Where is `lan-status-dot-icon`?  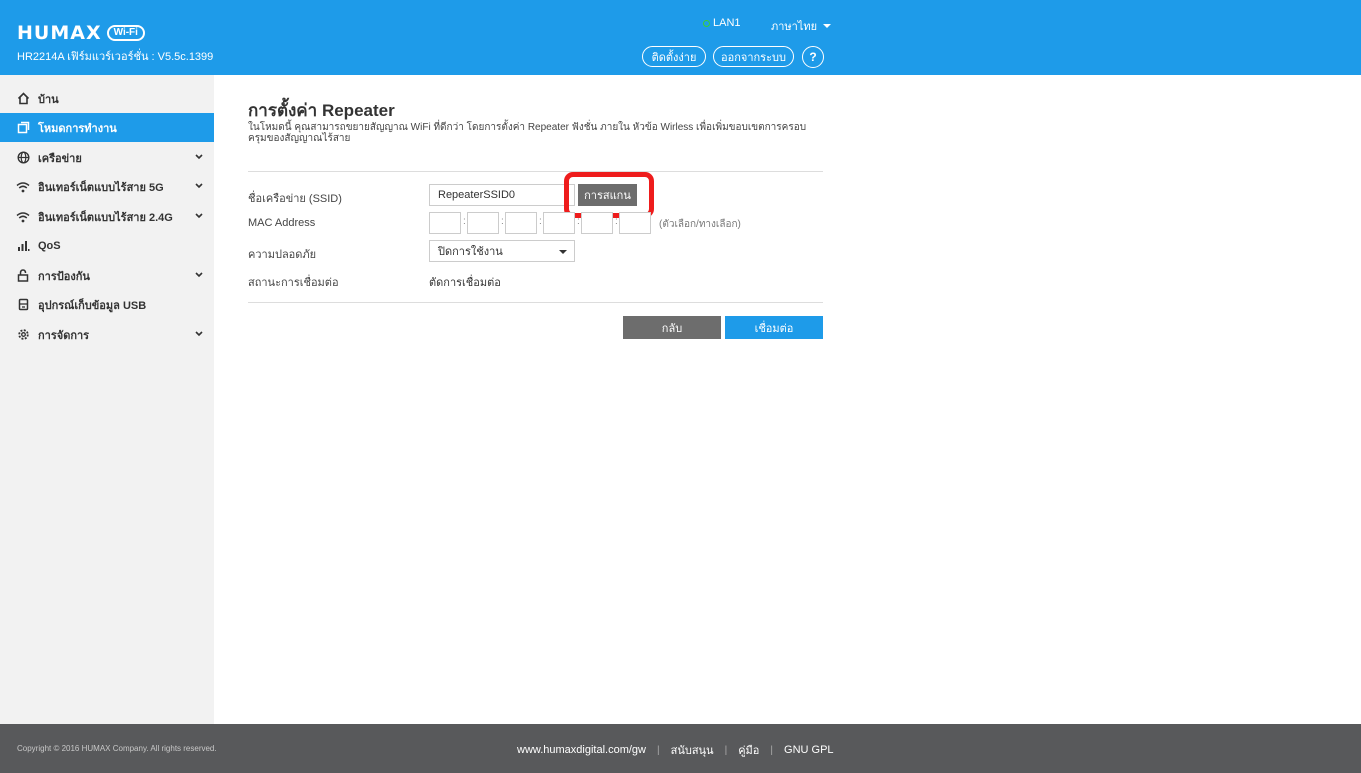
lan-status-dot-icon is located at coordinates (706, 23).